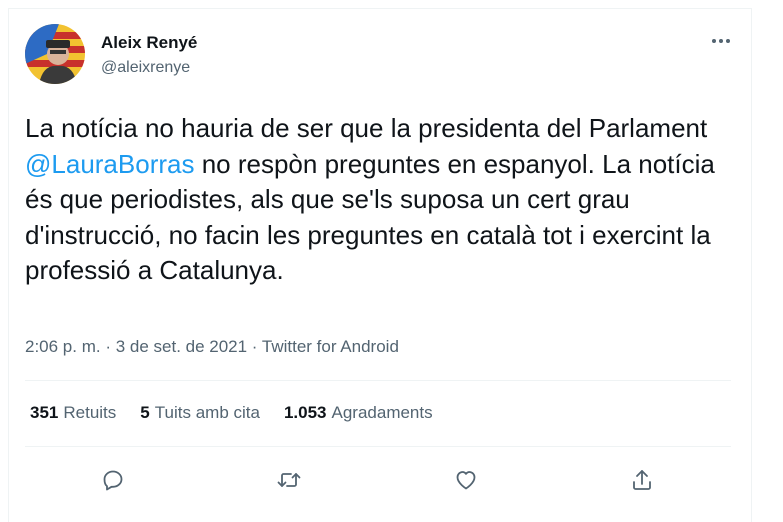 This screenshot has width=783, height=522. What do you see at coordinates (149, 43) in the screenshot?
I see `author-name: Aleix Renyé` at bounding box center [149, 43].